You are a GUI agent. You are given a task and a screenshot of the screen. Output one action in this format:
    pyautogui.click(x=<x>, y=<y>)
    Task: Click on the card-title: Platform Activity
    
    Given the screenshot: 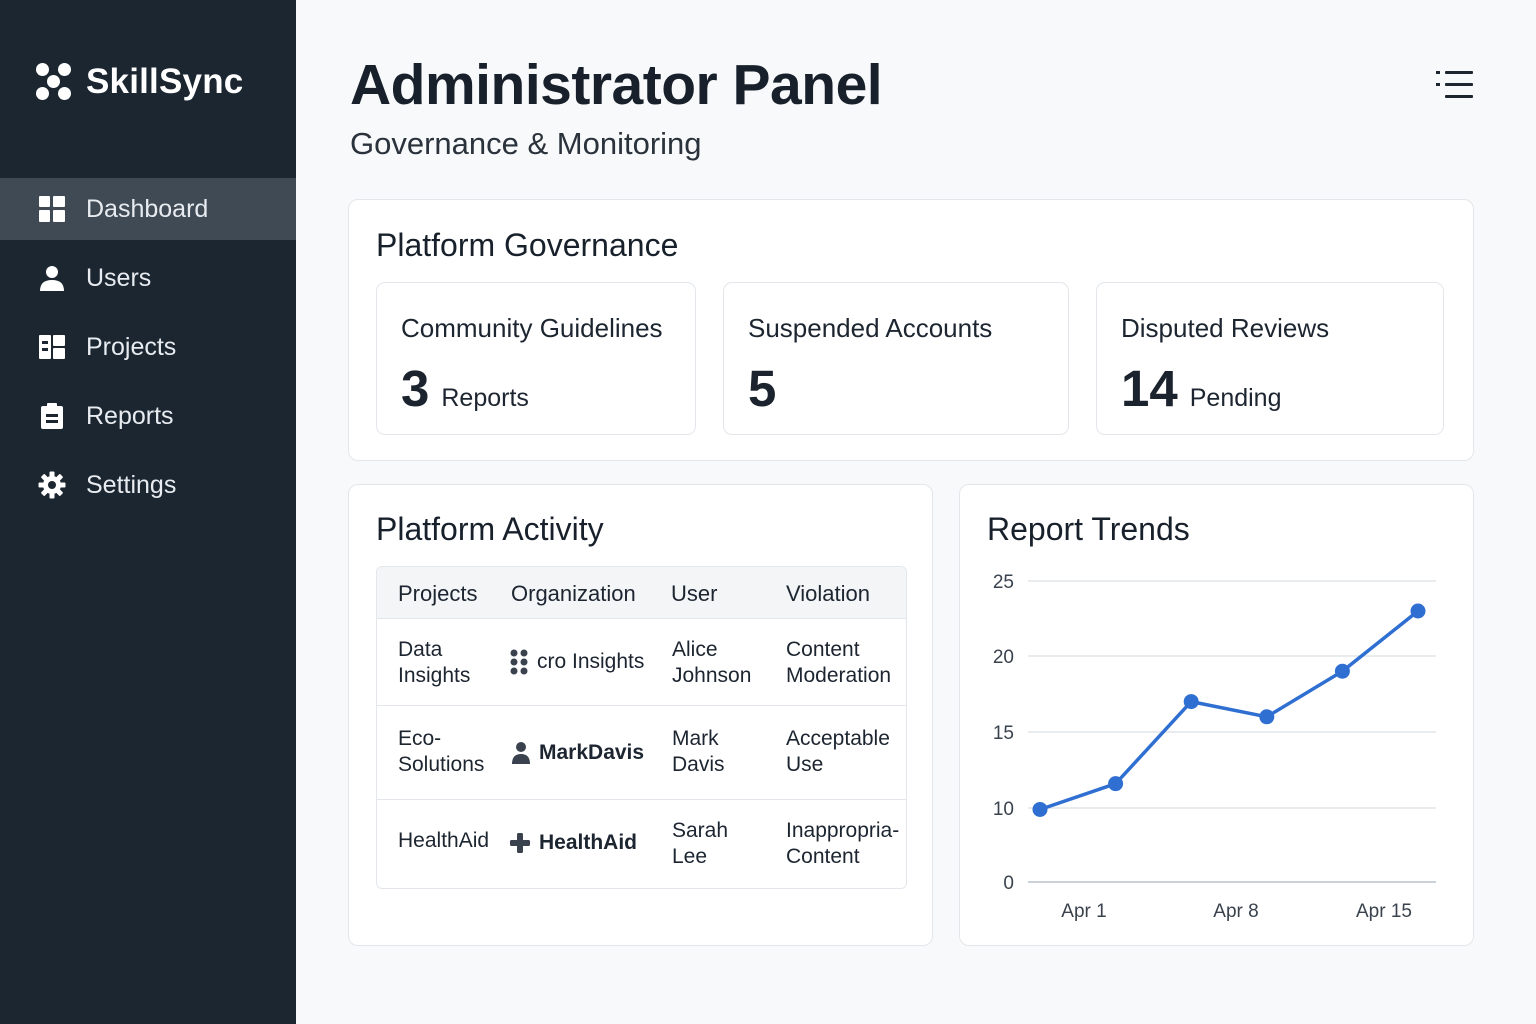 What is the action you would take?
    pyautogui.click(x=490, y=529)
    